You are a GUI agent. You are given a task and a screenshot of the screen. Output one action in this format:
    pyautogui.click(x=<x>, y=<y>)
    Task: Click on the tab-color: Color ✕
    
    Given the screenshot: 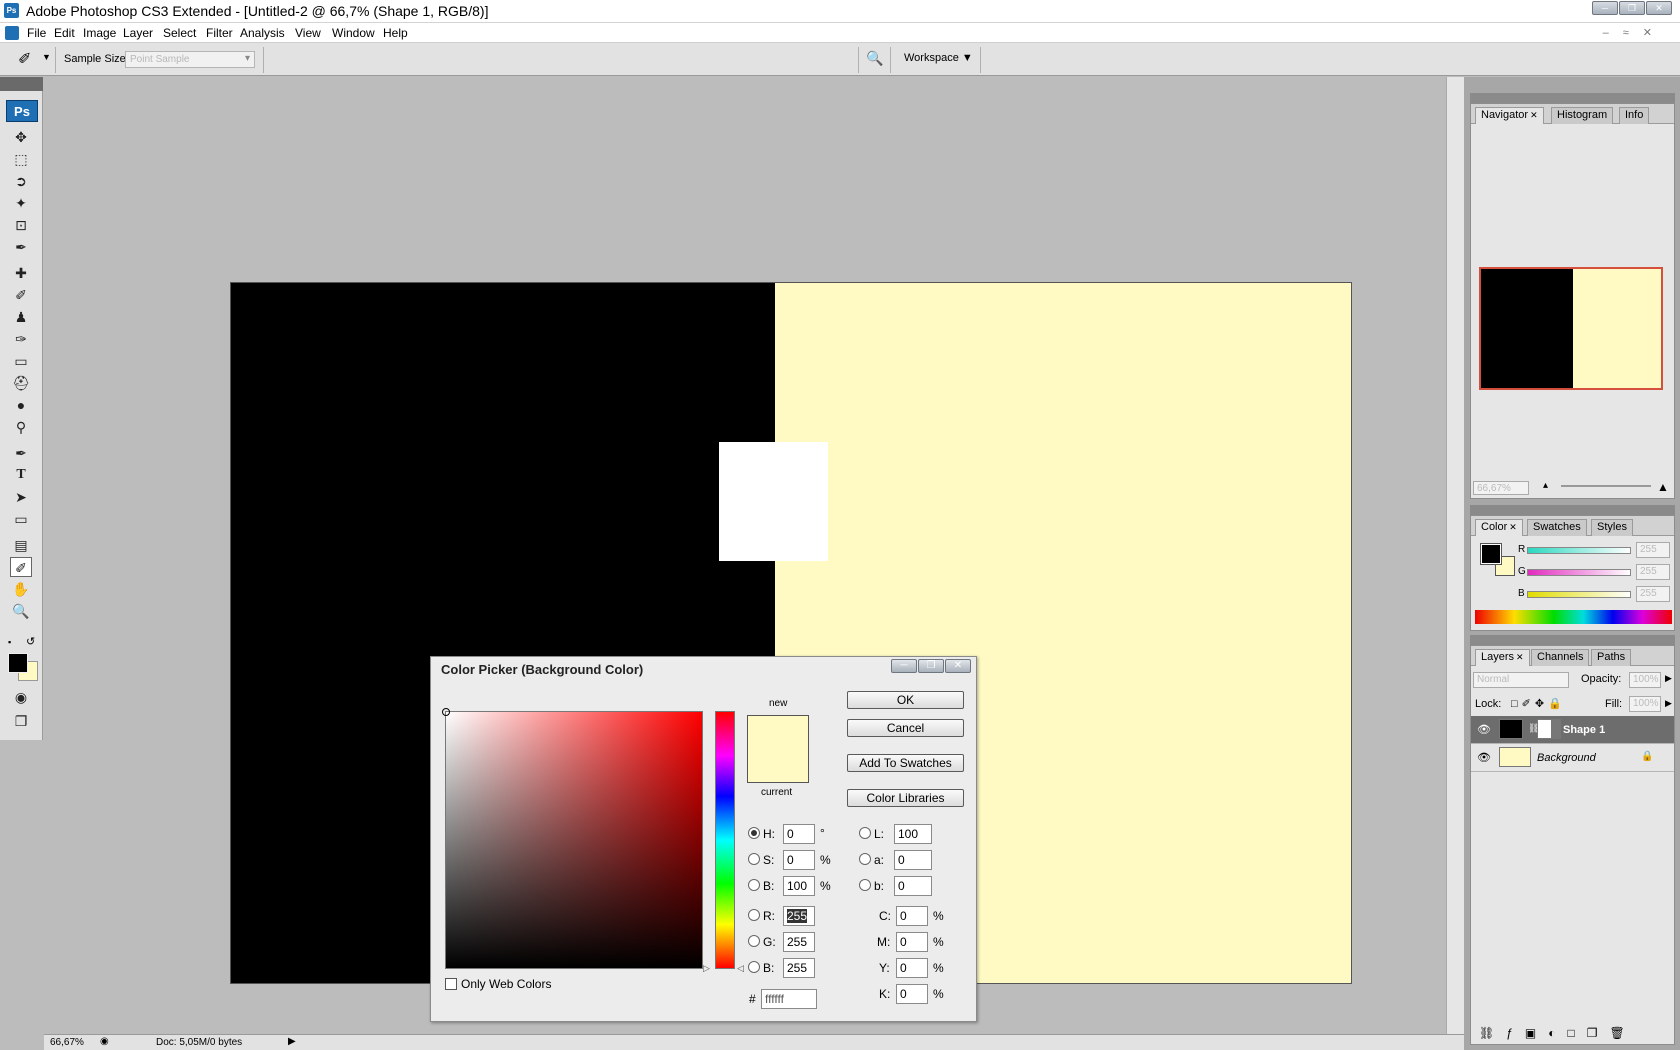 What is the action you would take?
    pyautogui.click(x=1499, y=527)
    